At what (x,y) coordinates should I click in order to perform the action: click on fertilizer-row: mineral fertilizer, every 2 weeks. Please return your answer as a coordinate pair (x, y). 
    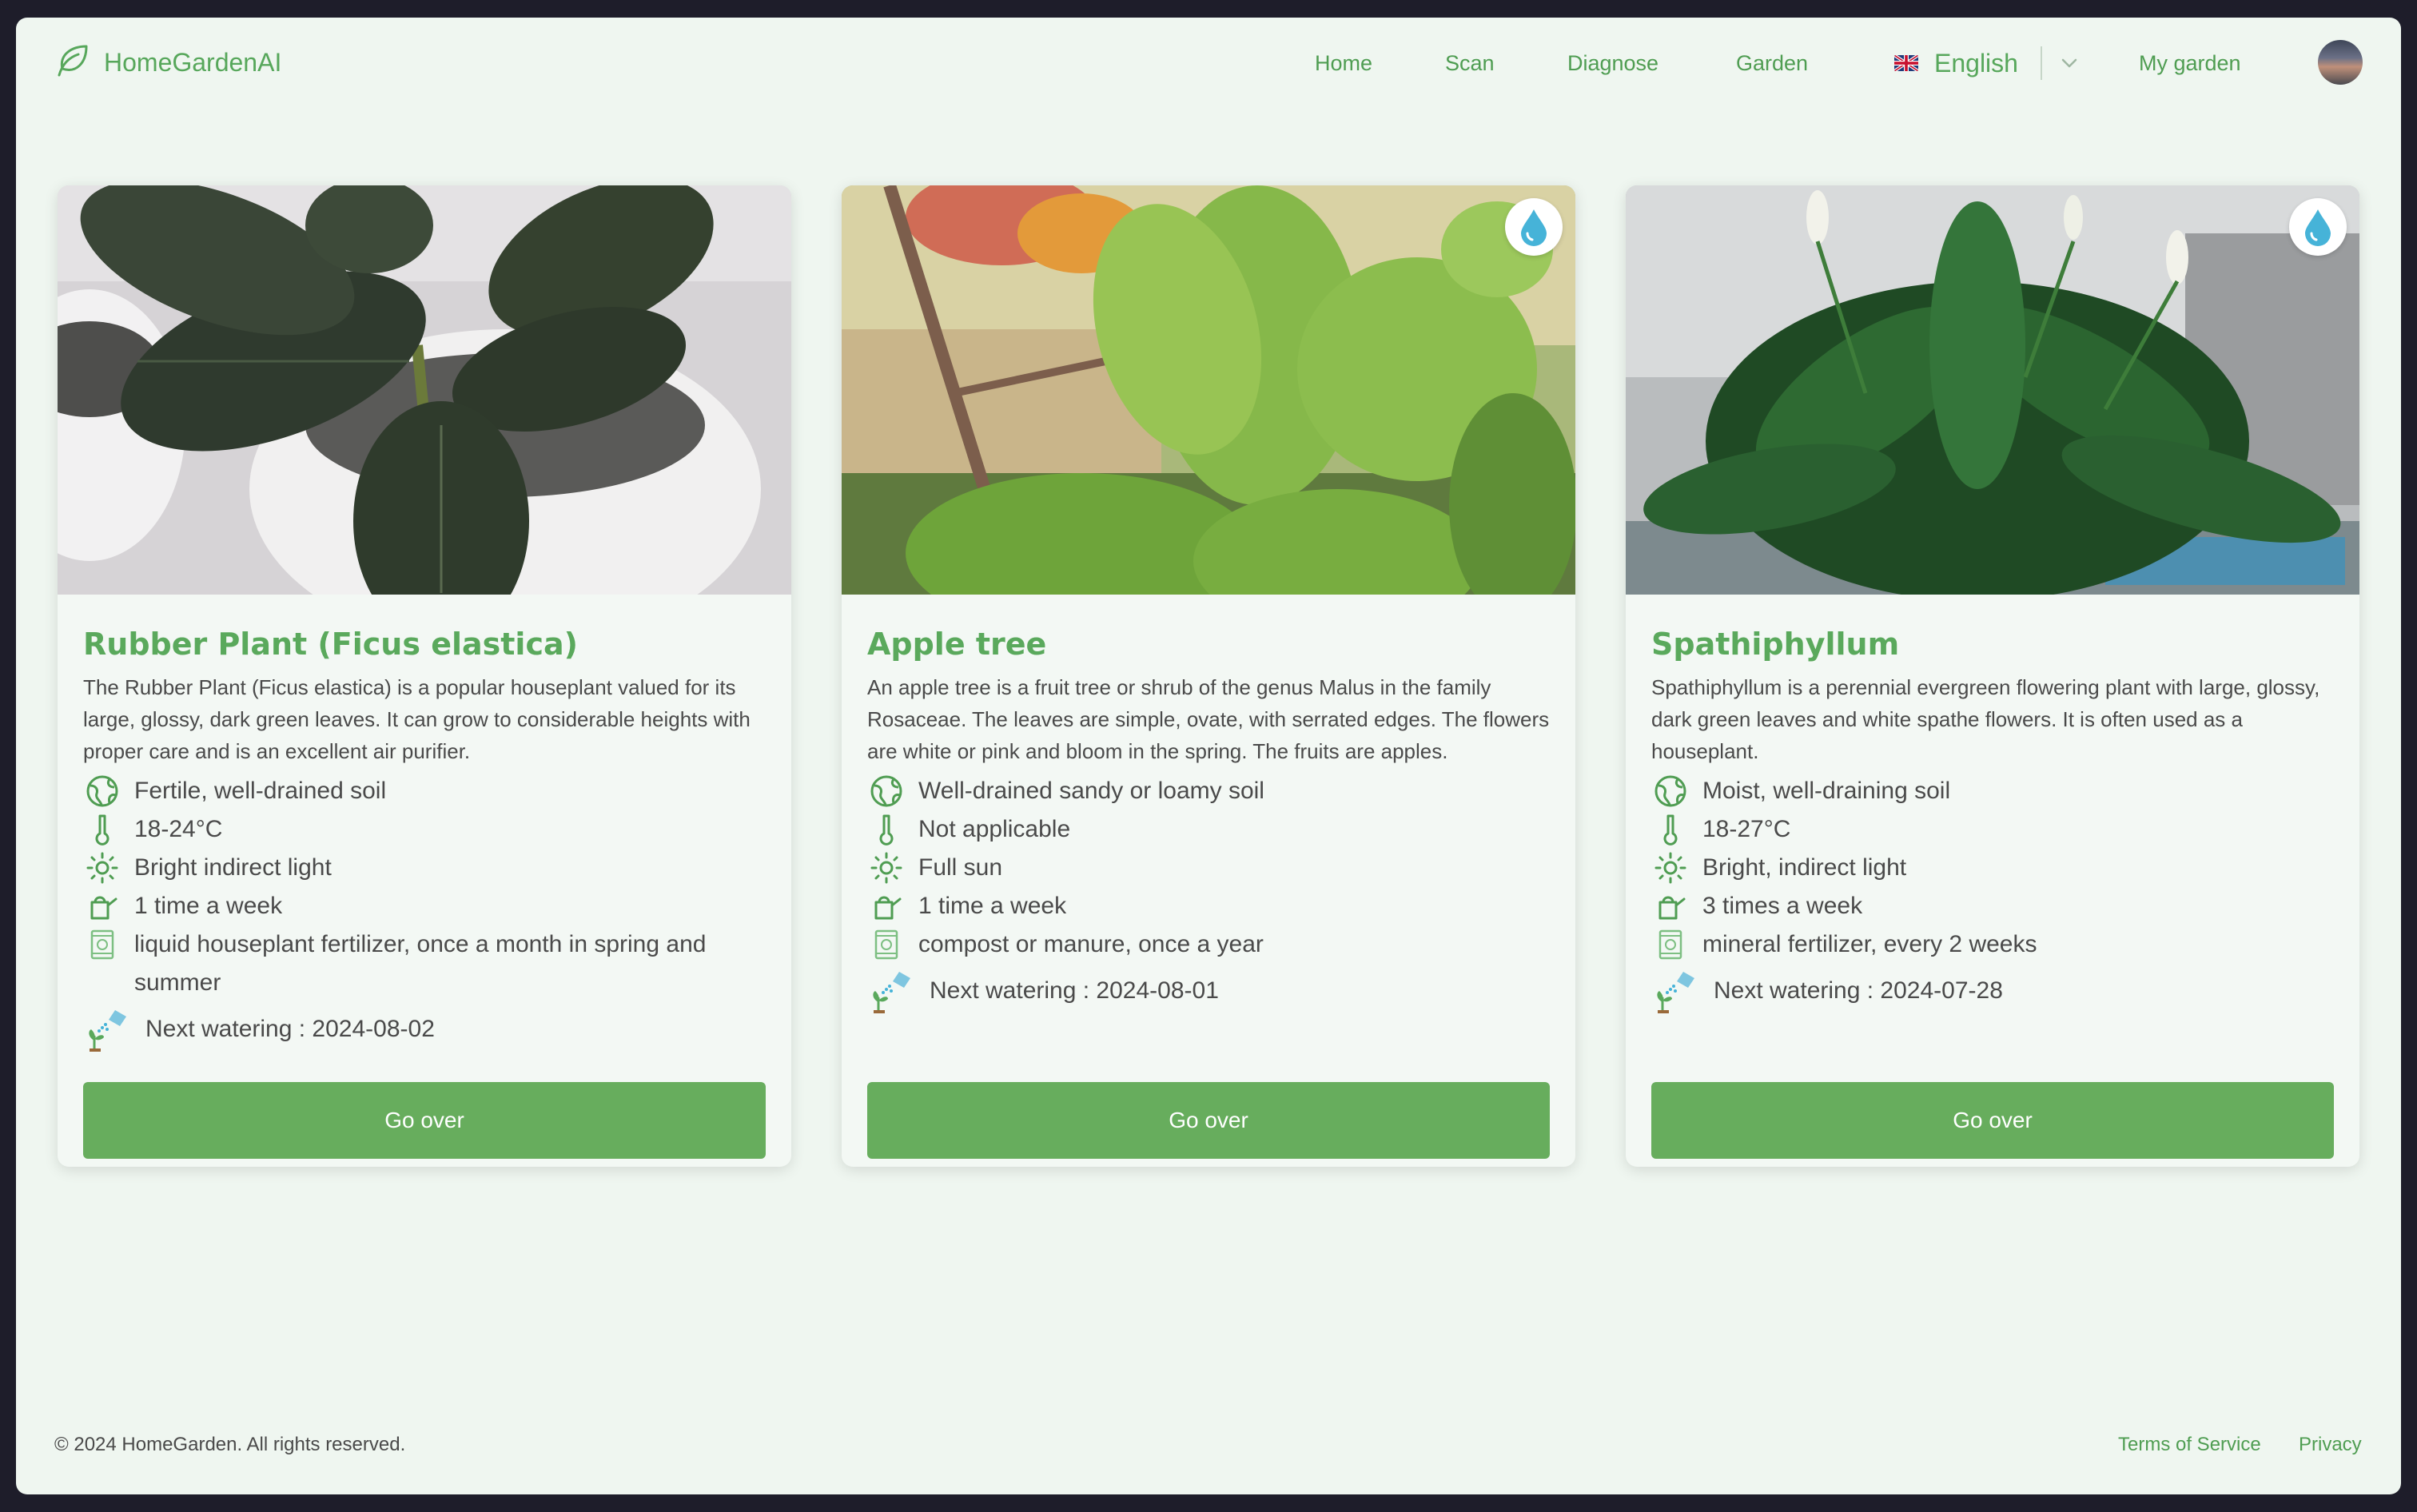
    Looking at the image, I should click on (1995, 944).